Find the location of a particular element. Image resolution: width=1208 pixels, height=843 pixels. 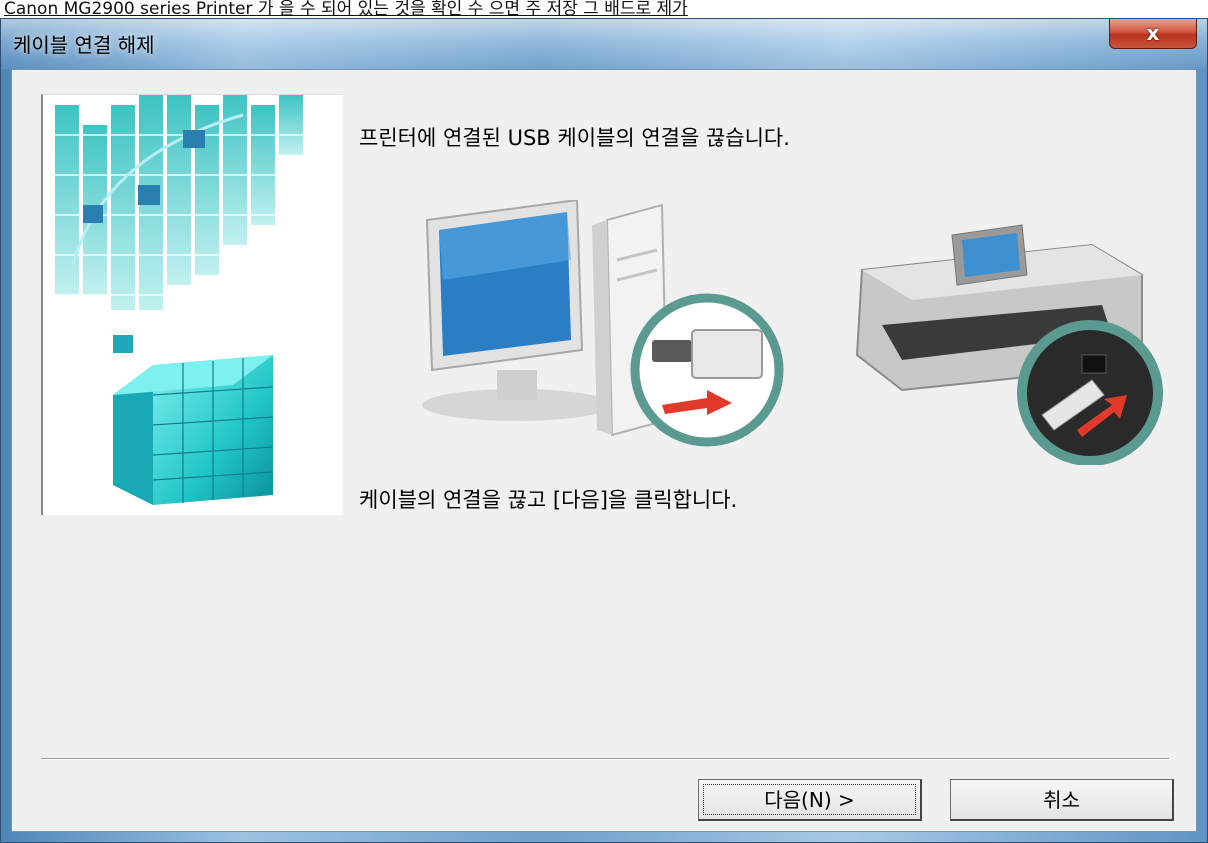

close-icon: x is located at coordinates (1153, 33).